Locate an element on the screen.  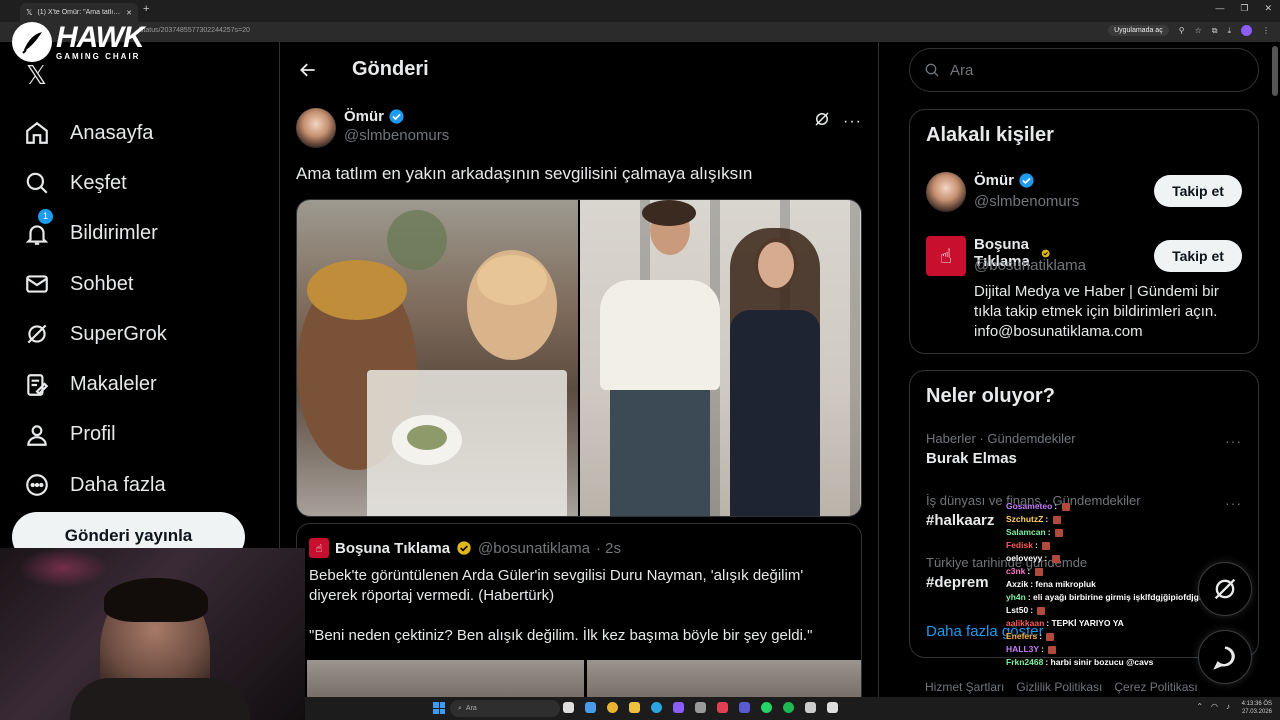
author-name: Ömür is located at coordinates (364, 116).